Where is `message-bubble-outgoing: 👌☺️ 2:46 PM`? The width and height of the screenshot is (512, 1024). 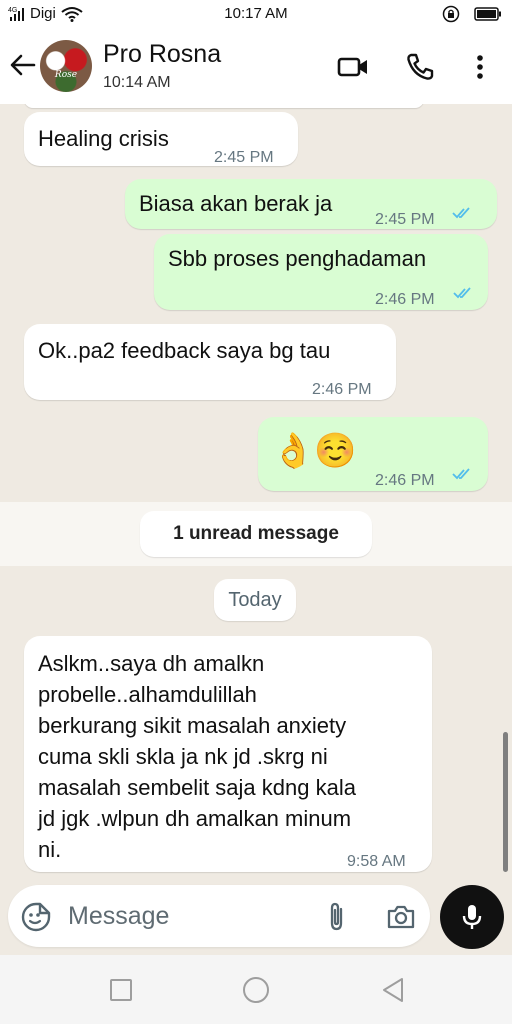 message-bubble-outgoing: 👌☺️ 2:46 PM is located at coordinates (373, 454).